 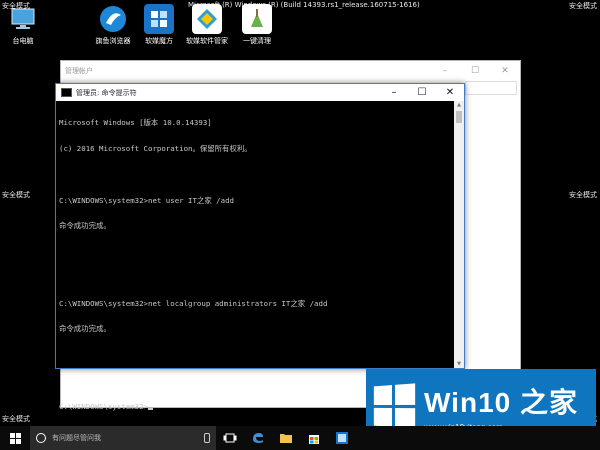 I want to click on cleanup-icon, so click(x=257, y=19).